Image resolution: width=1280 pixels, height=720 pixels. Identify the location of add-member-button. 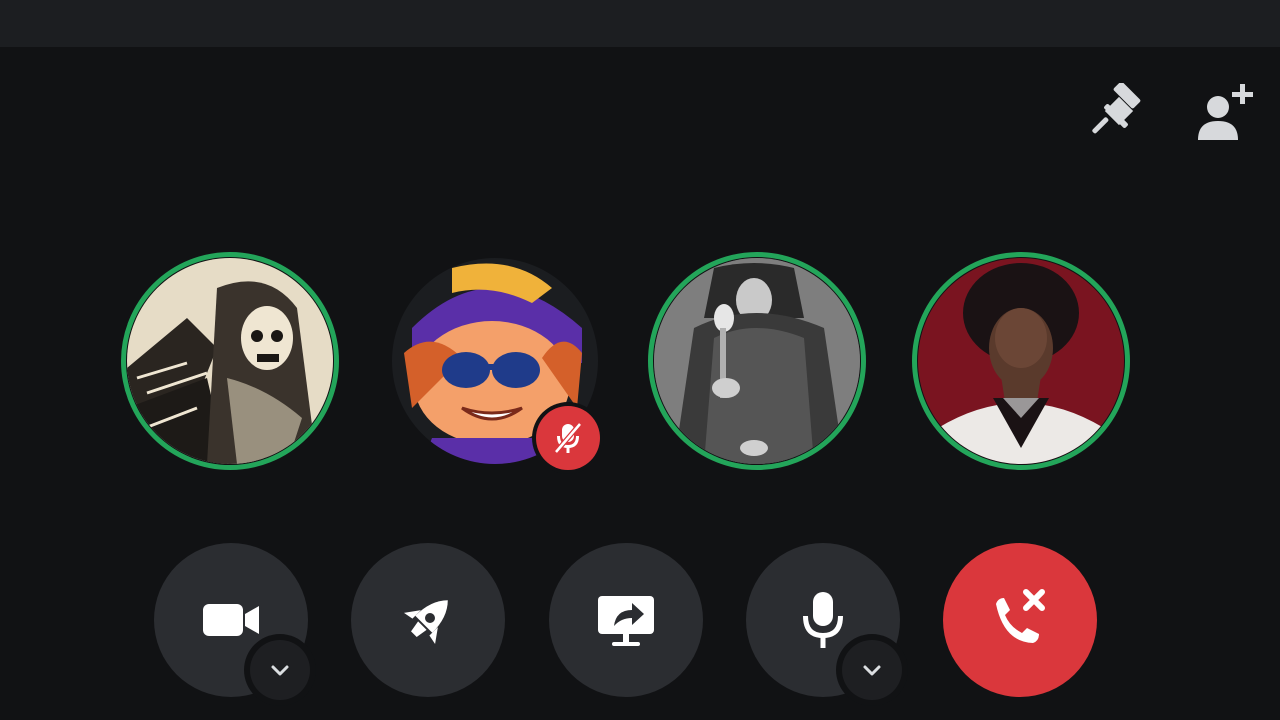
(1224, 110).